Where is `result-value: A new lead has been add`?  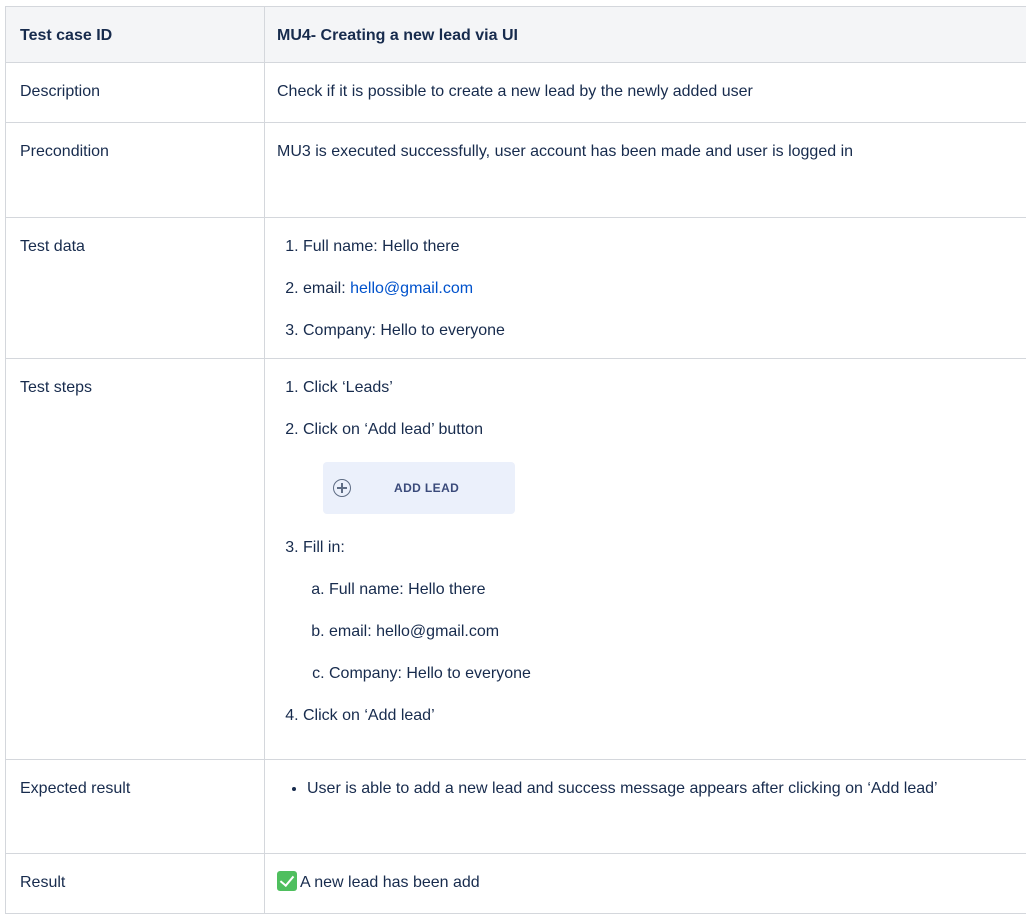
result-value: A new lead has been add is located at coordinates (645, 884).